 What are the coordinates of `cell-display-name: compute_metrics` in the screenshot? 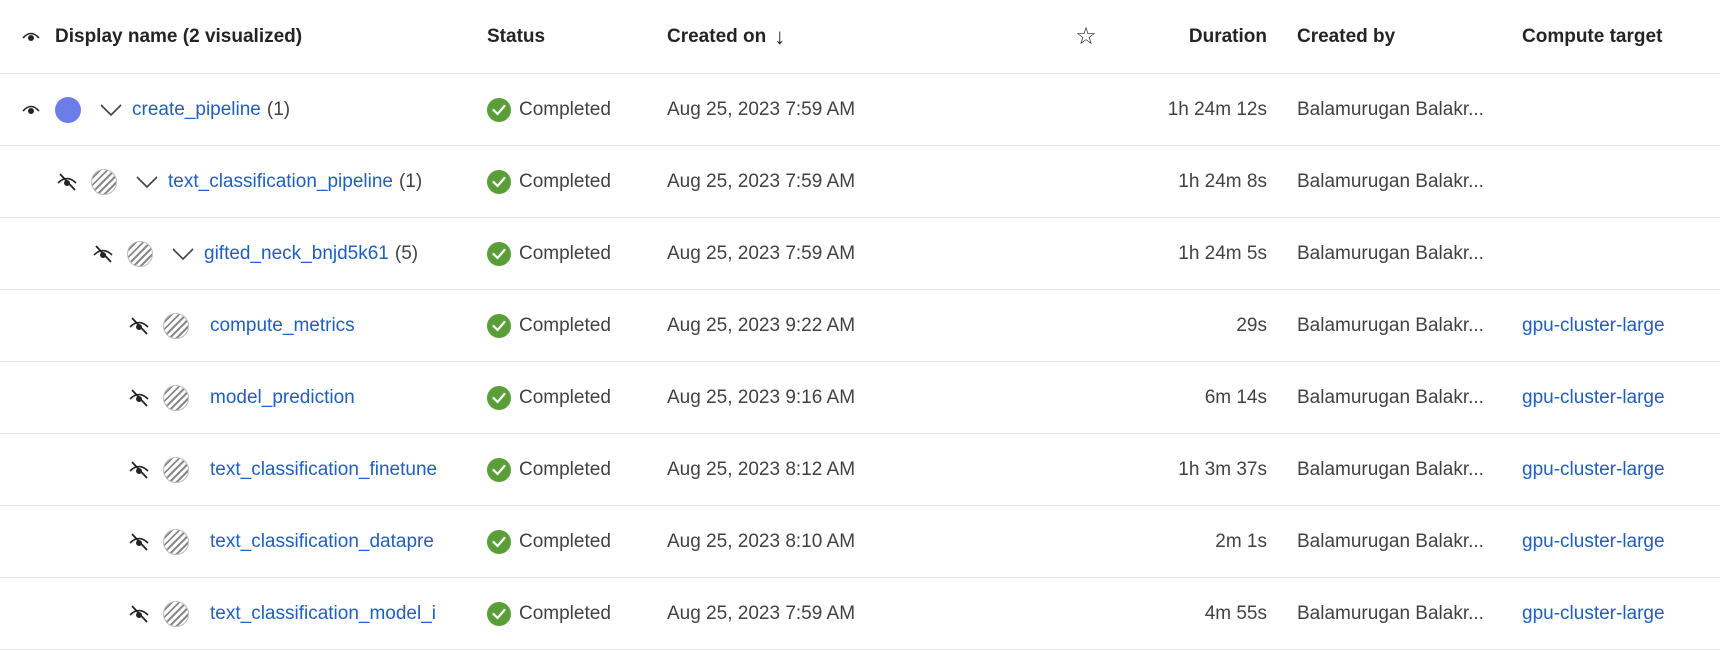 It's located at (240, 325).